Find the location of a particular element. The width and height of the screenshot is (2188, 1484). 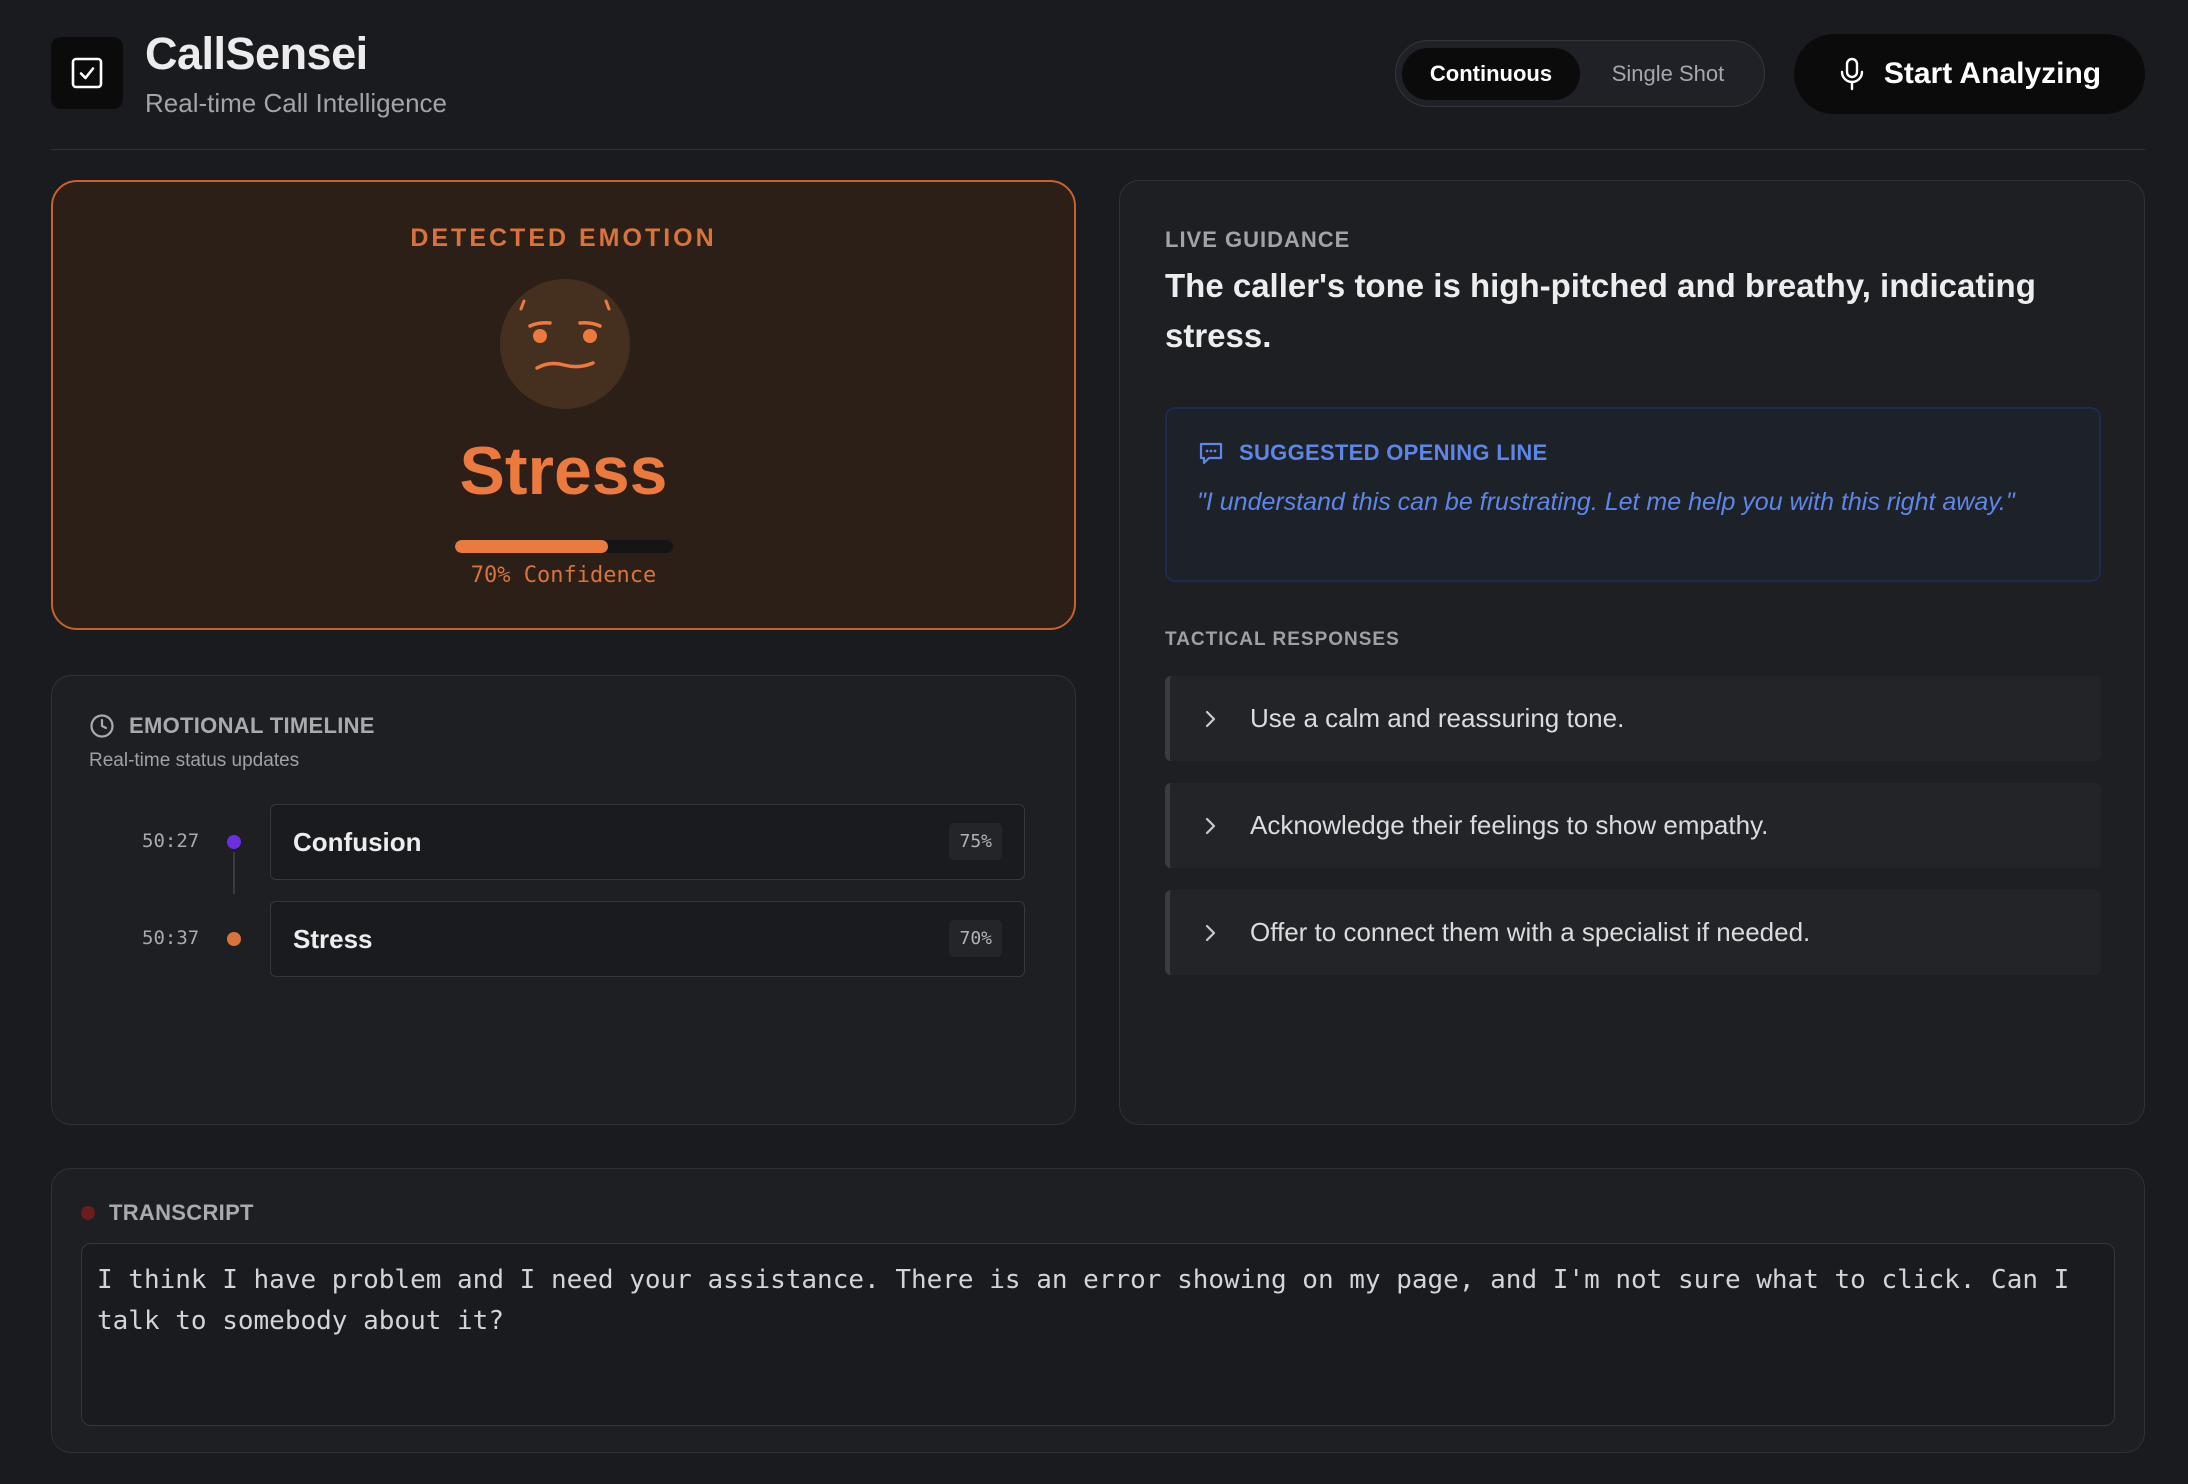

mode-continuous-button: Continuous is located at coordinates (1491, 73).